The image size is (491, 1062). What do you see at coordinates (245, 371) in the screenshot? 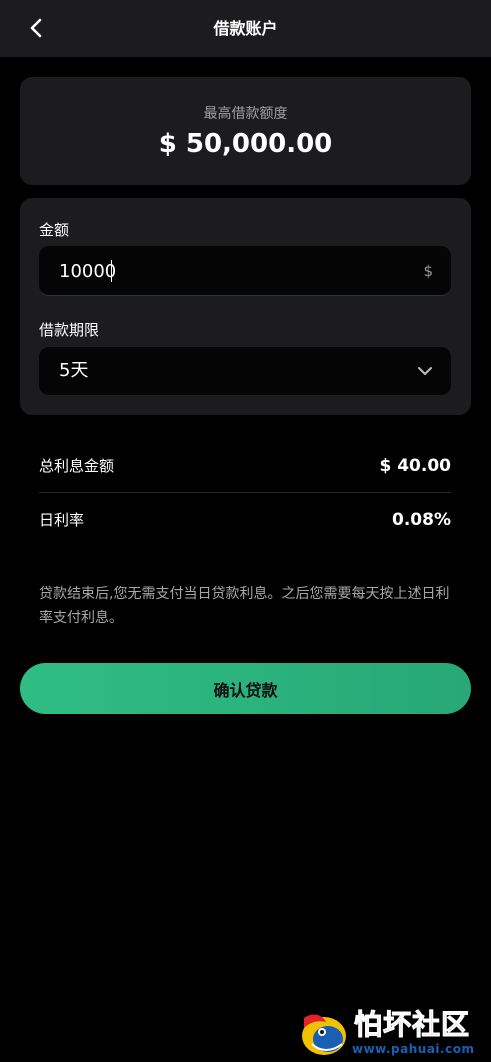
I see `loan-term-select: 5天` at bounding box center [245, 371].